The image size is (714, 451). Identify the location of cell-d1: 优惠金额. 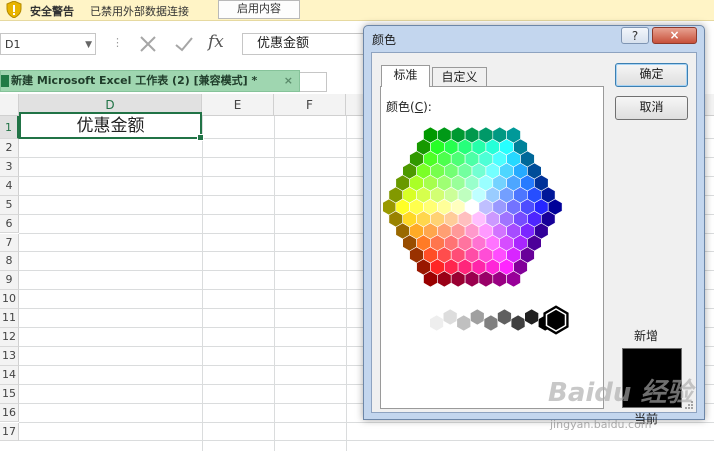
(111, 126).